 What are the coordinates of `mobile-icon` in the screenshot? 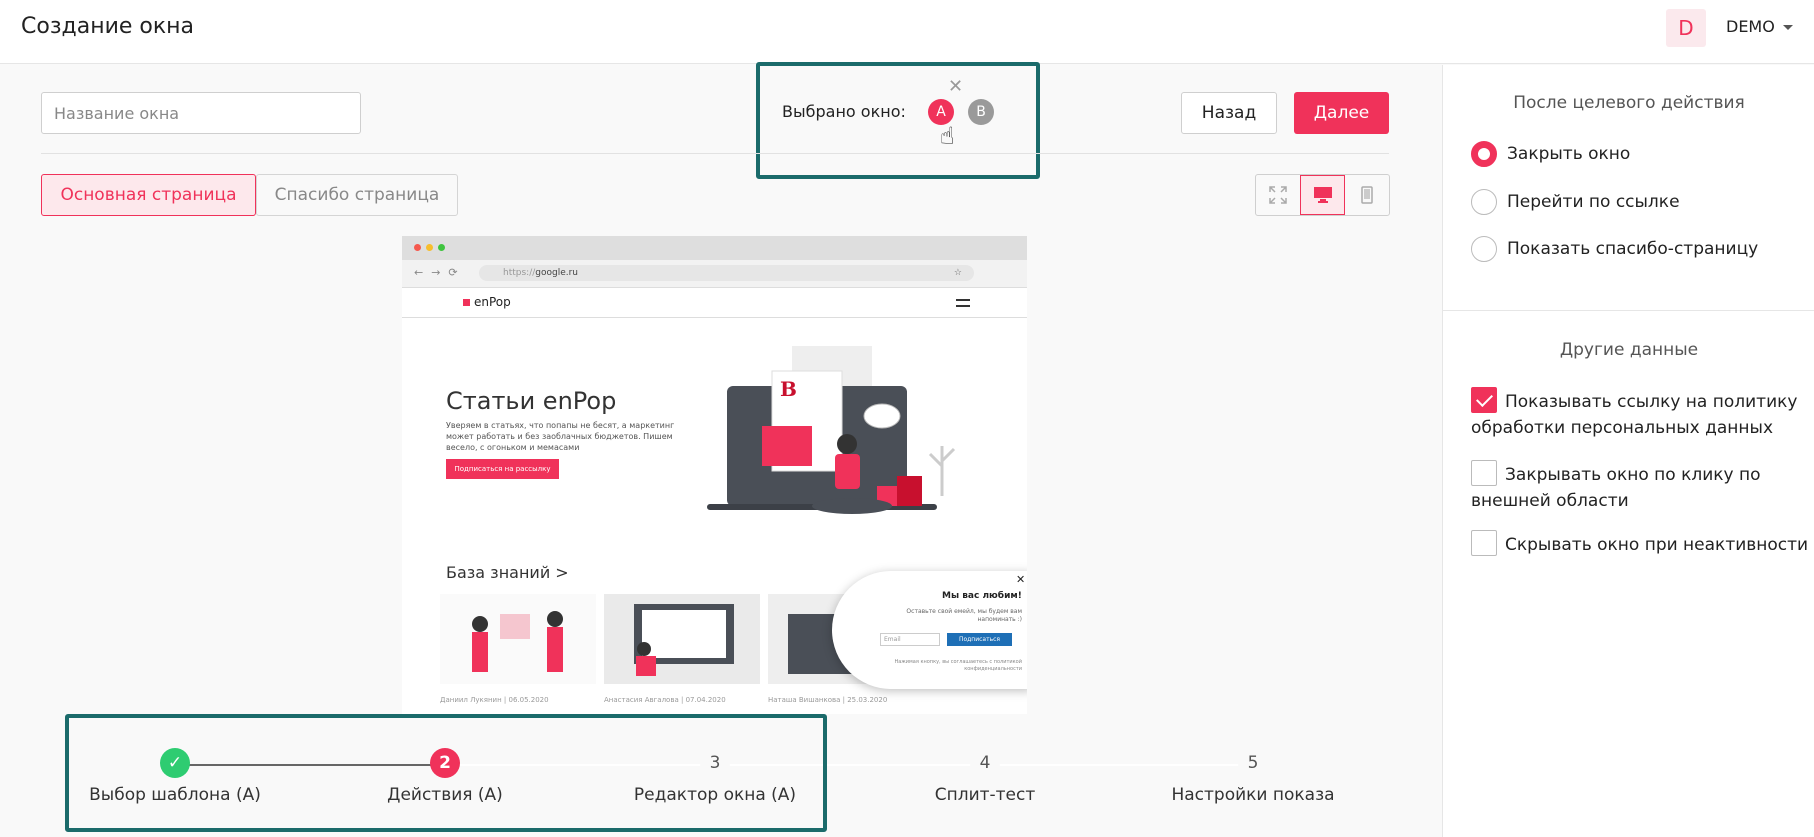 It's located at (1367, 195).